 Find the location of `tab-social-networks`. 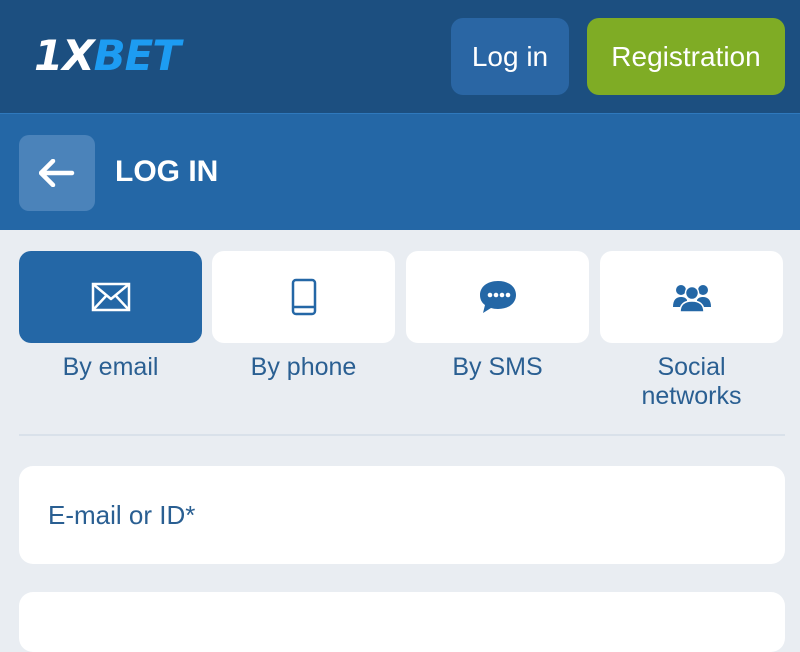

tab-social-networks is located at coordinates (691, 297).